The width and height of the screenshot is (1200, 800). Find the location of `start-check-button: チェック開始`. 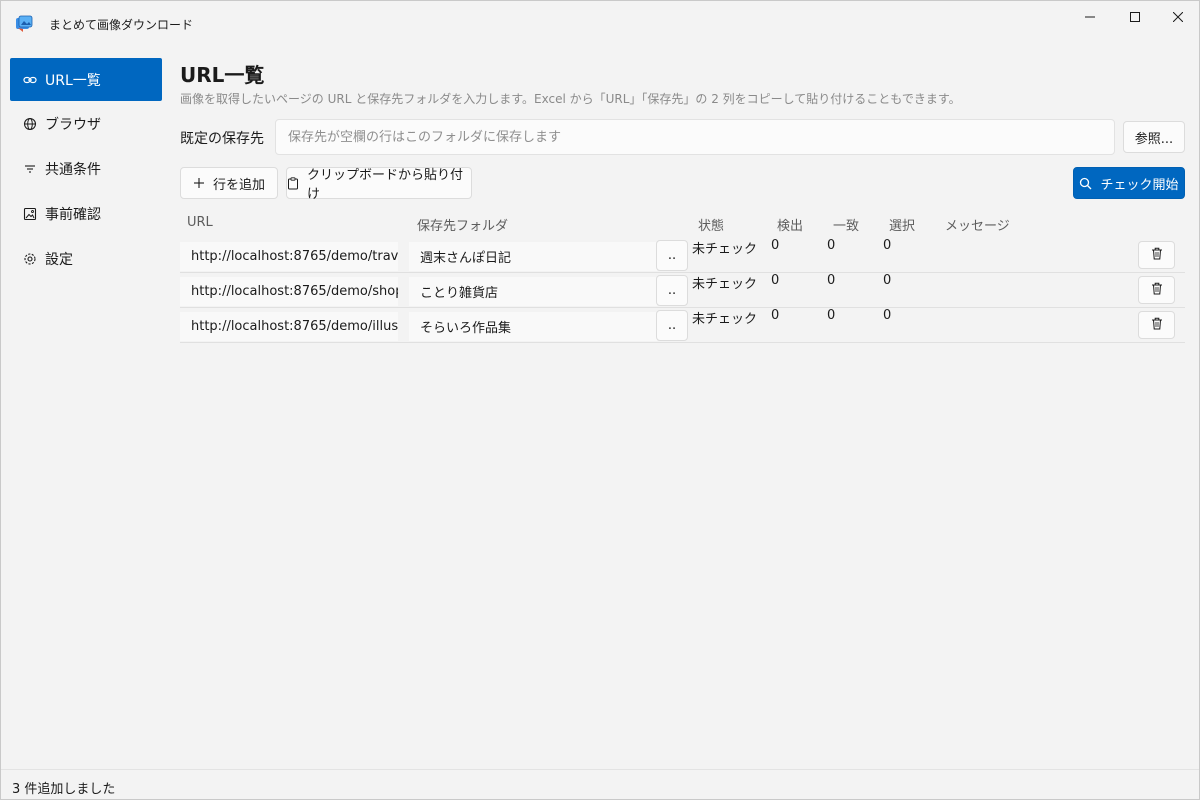

start-check-button: チェック開始 is located at coordinates (1129, 183).